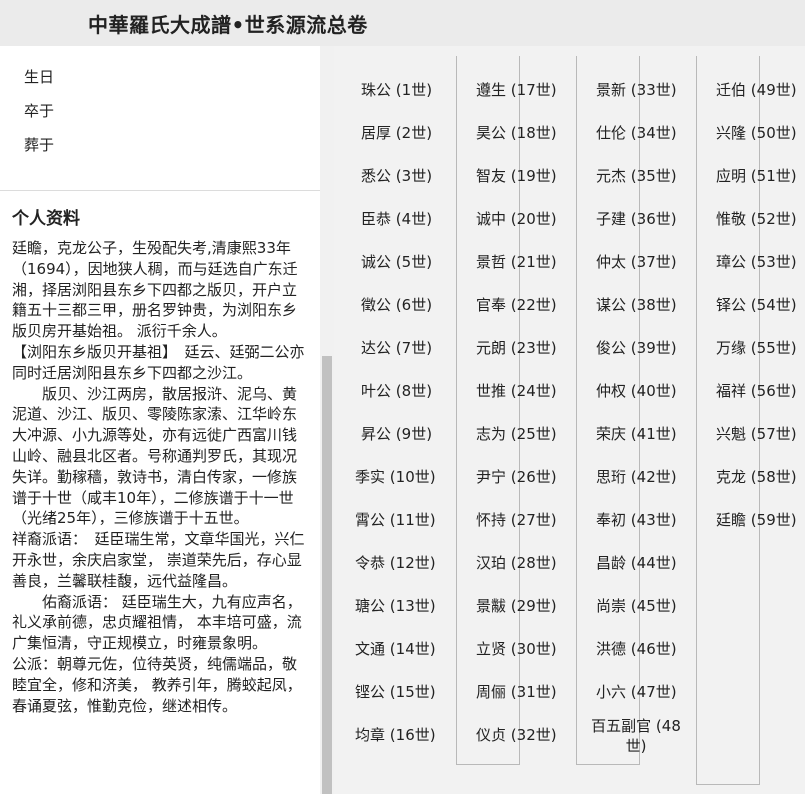 This screenshot has width=805, height=794. What do you see at coordinates (731, 133) in the screenshot?
I see `ancestor-name: 兴隆` at bounding box center [731, 133].